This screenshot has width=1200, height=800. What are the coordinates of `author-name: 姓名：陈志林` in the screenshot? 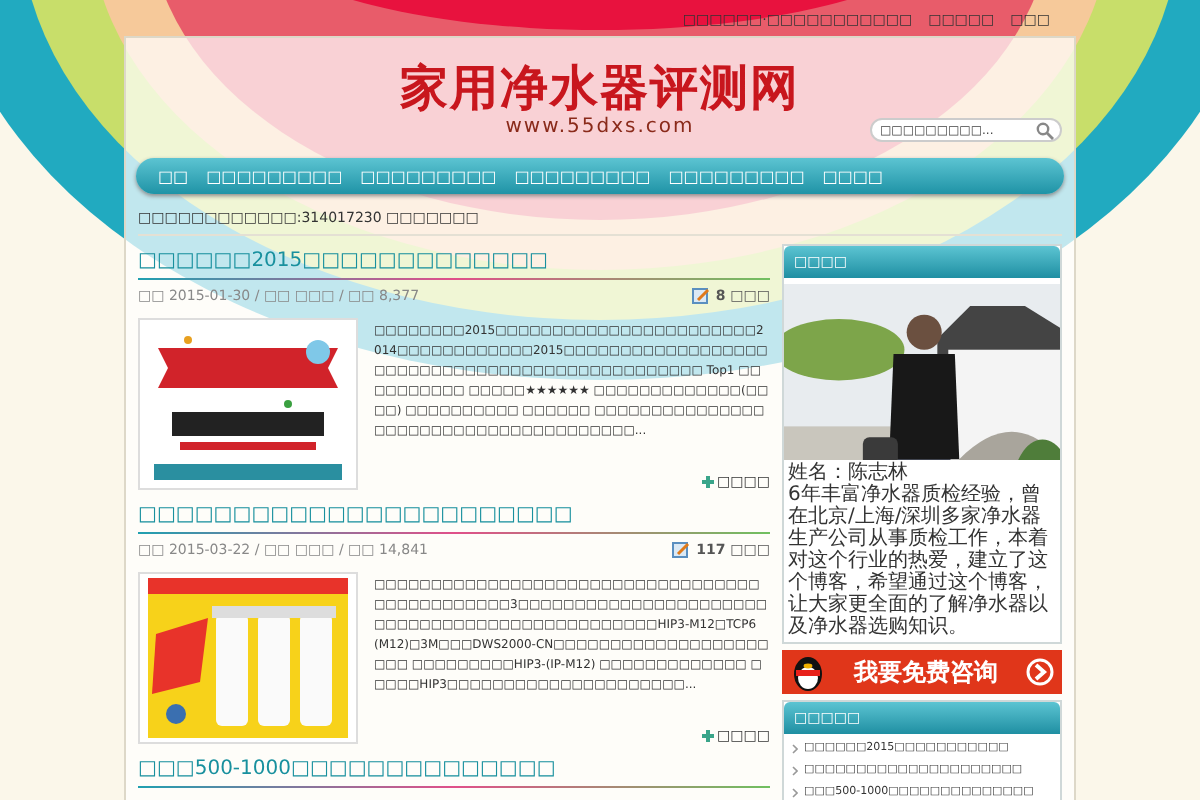 It's located at (849, 473).